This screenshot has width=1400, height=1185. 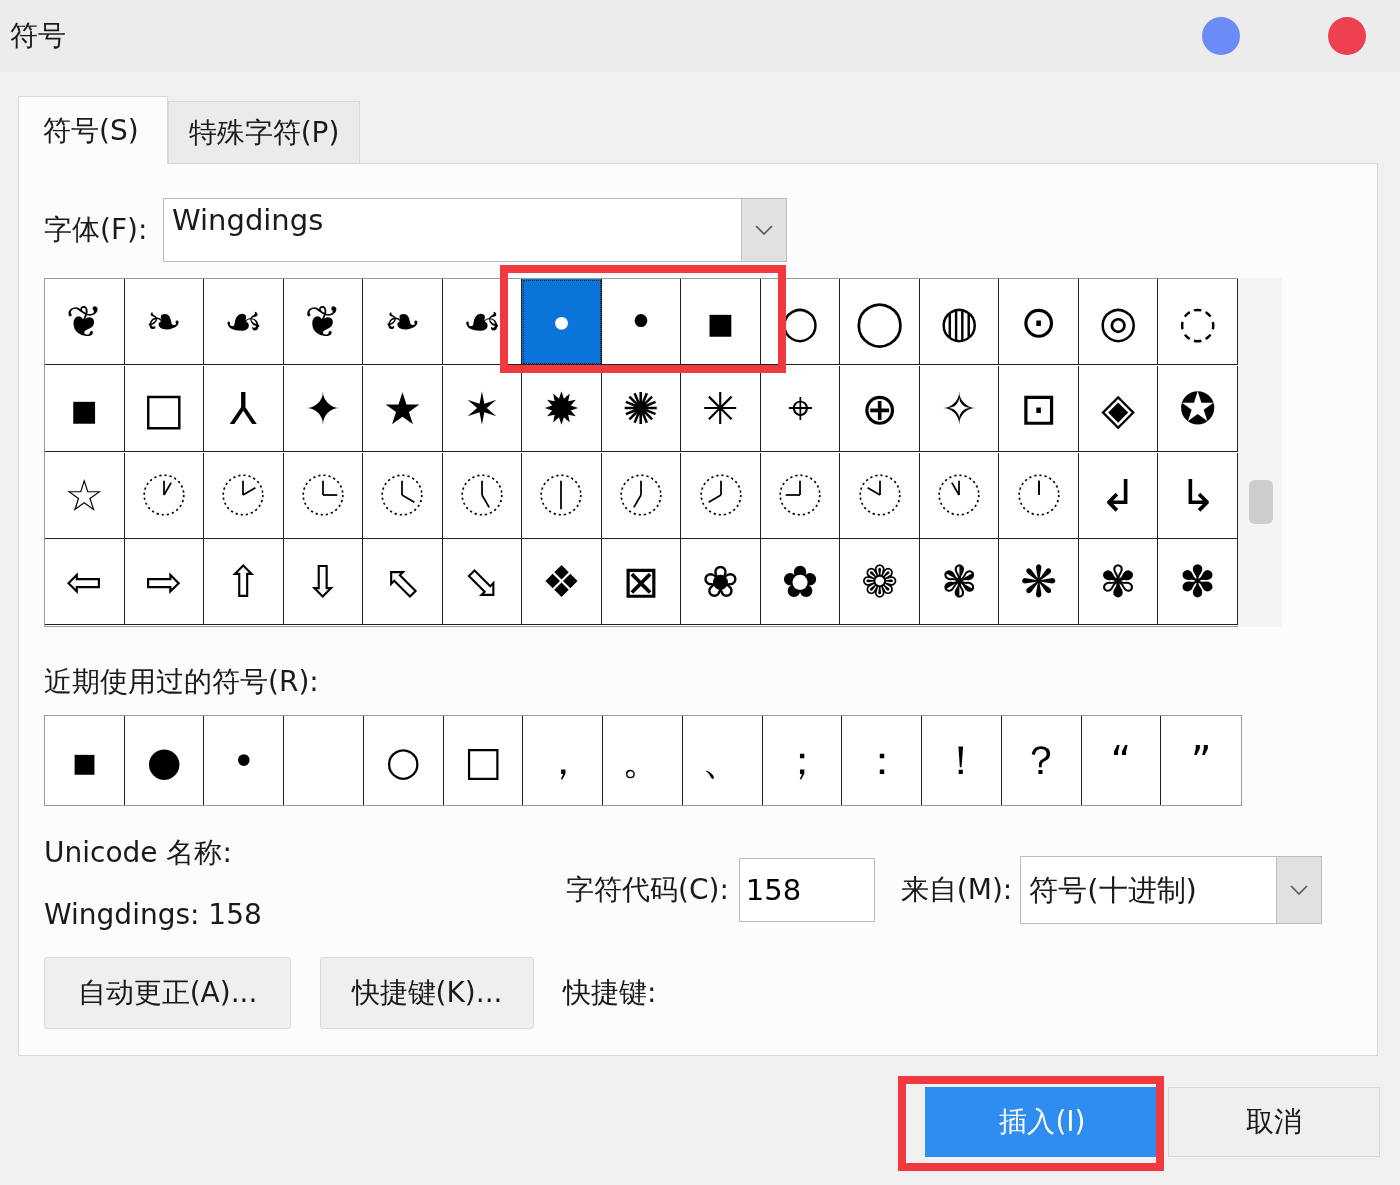 I want to click on symbol-cell: ☆, so click(x=85, y=495).